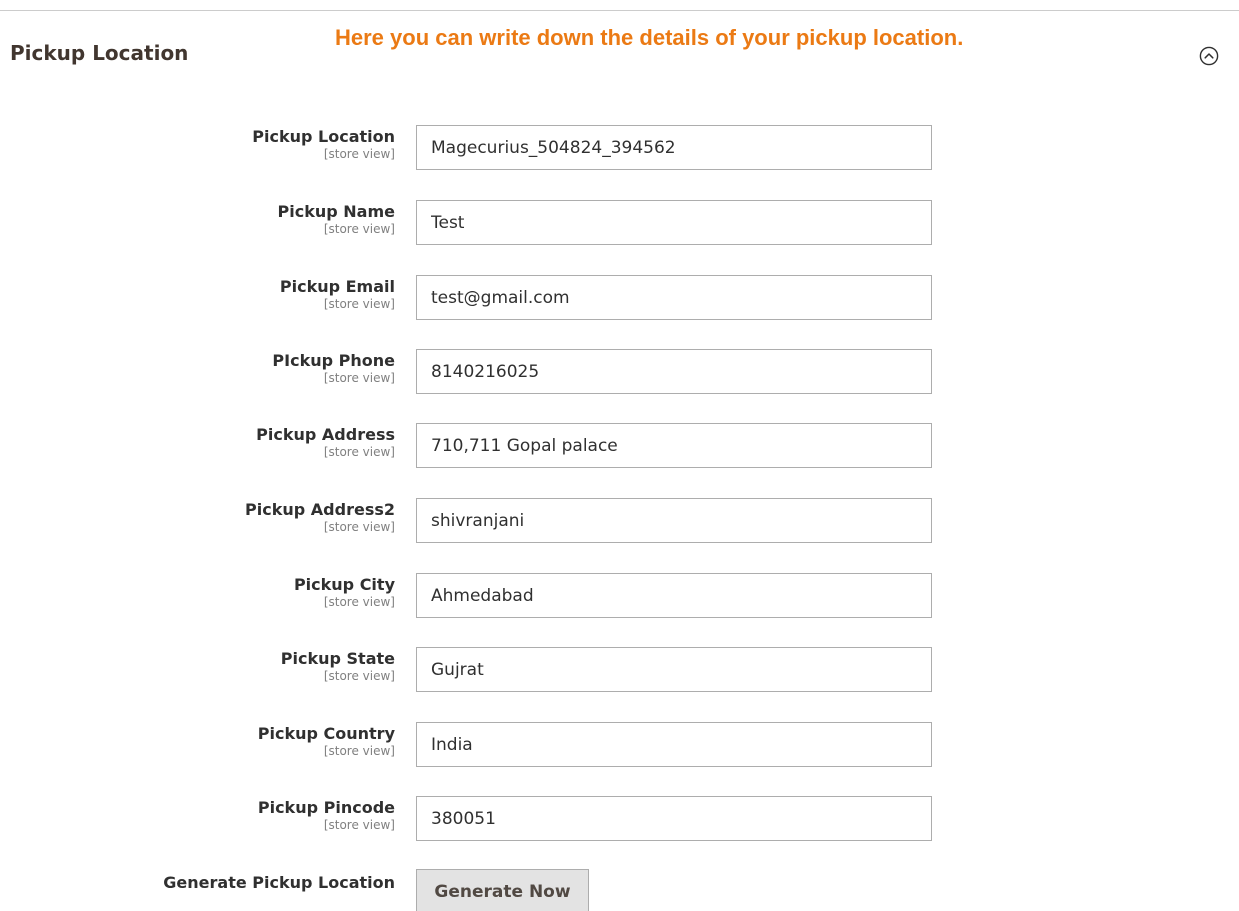  I want to click on field-row-pickup-address2: Pickup Address2 [store view], so click(619, 521).